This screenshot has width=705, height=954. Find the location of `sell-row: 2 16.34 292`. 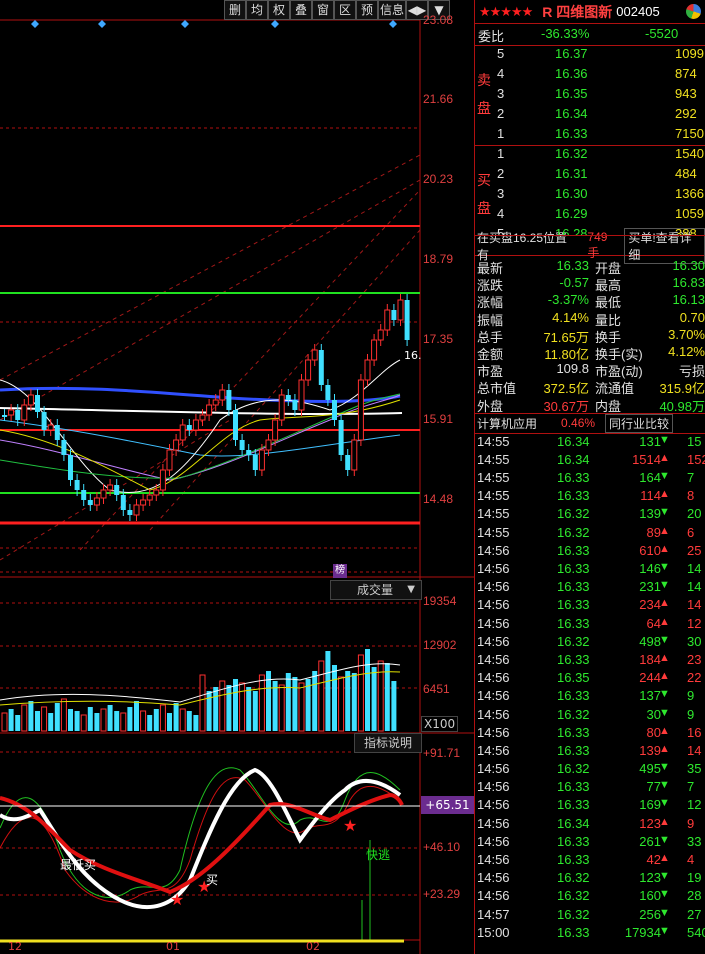

sell-row: 2 16.34 292 is located at coordinates (600, 116).